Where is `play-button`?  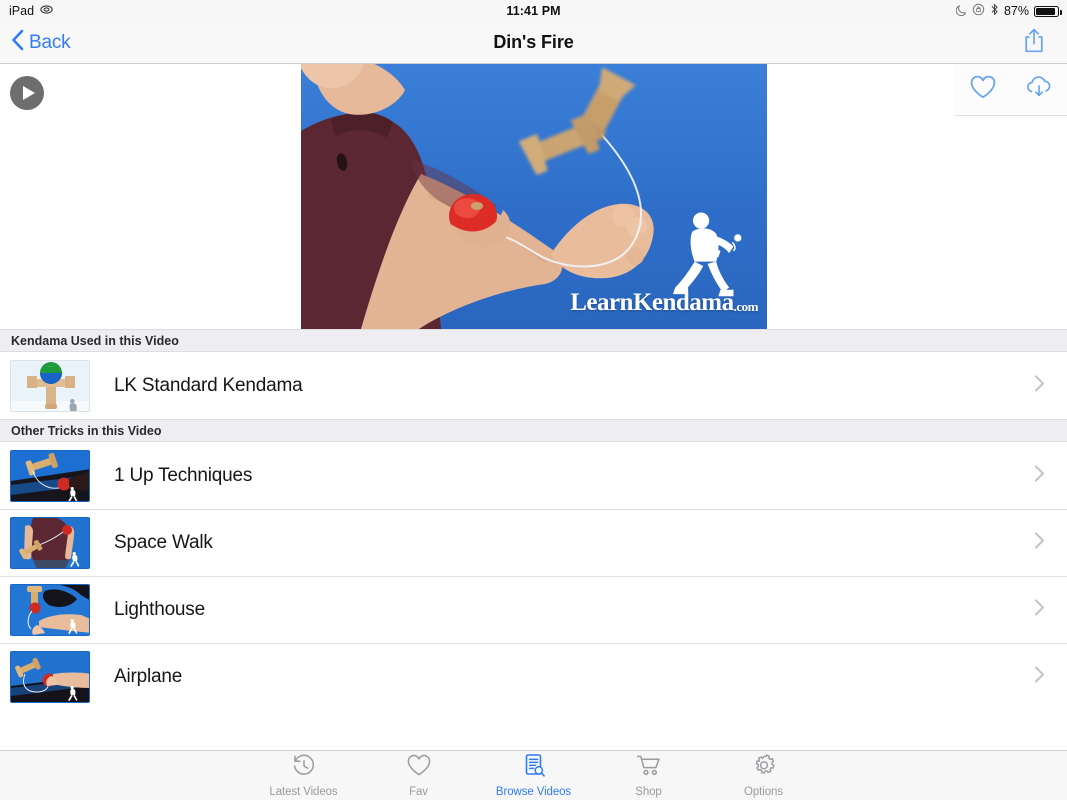 play-button is located at coordinates (27, 93).